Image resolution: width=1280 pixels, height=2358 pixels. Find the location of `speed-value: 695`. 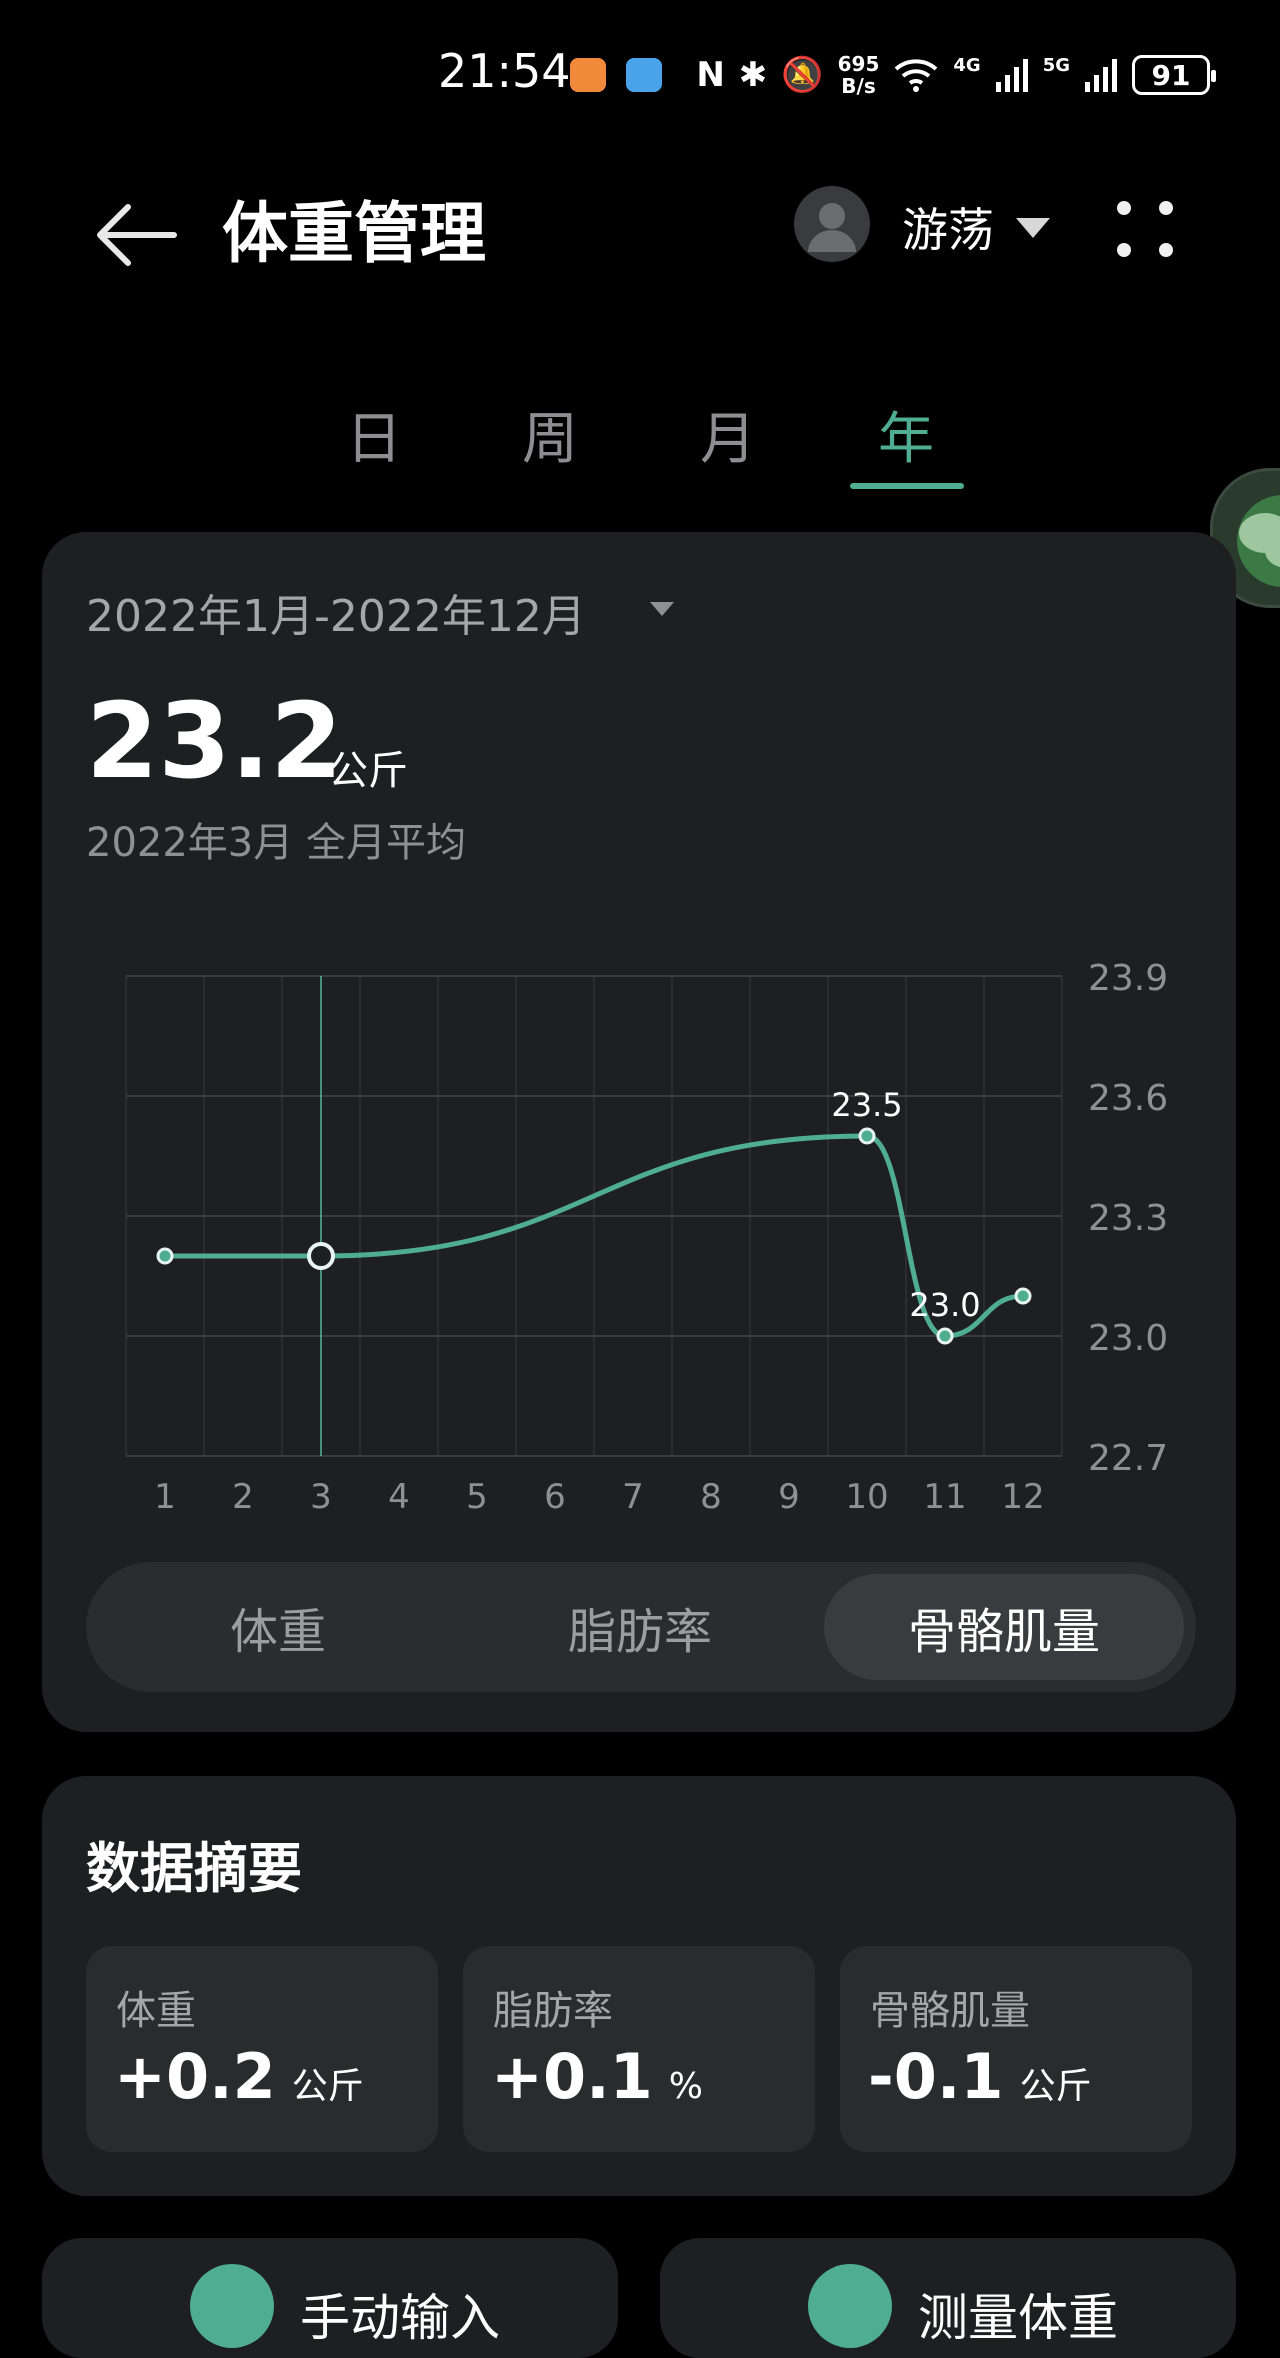

speed-value: 695 is located at coordinates (858, 64).